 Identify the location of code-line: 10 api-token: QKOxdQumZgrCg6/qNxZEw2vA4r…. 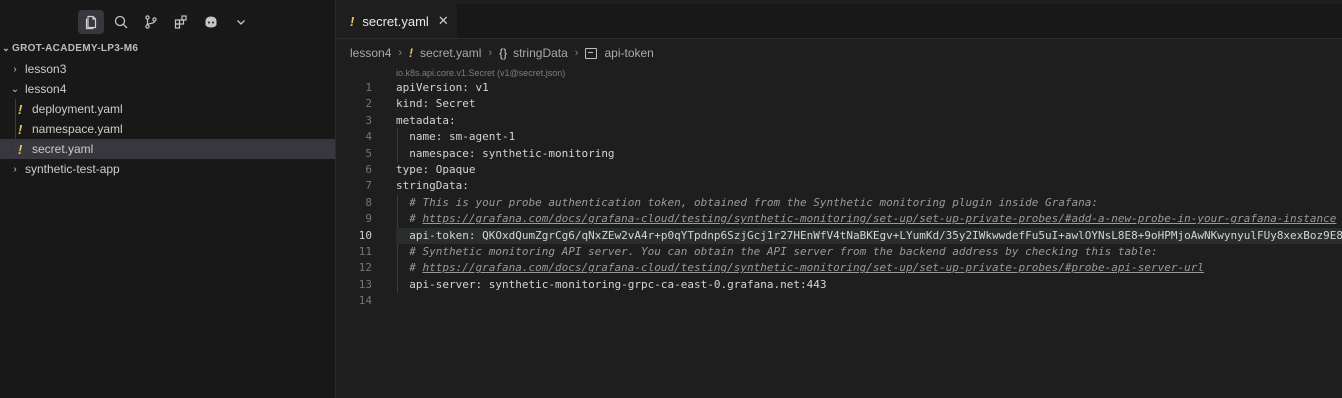
(839, 235).